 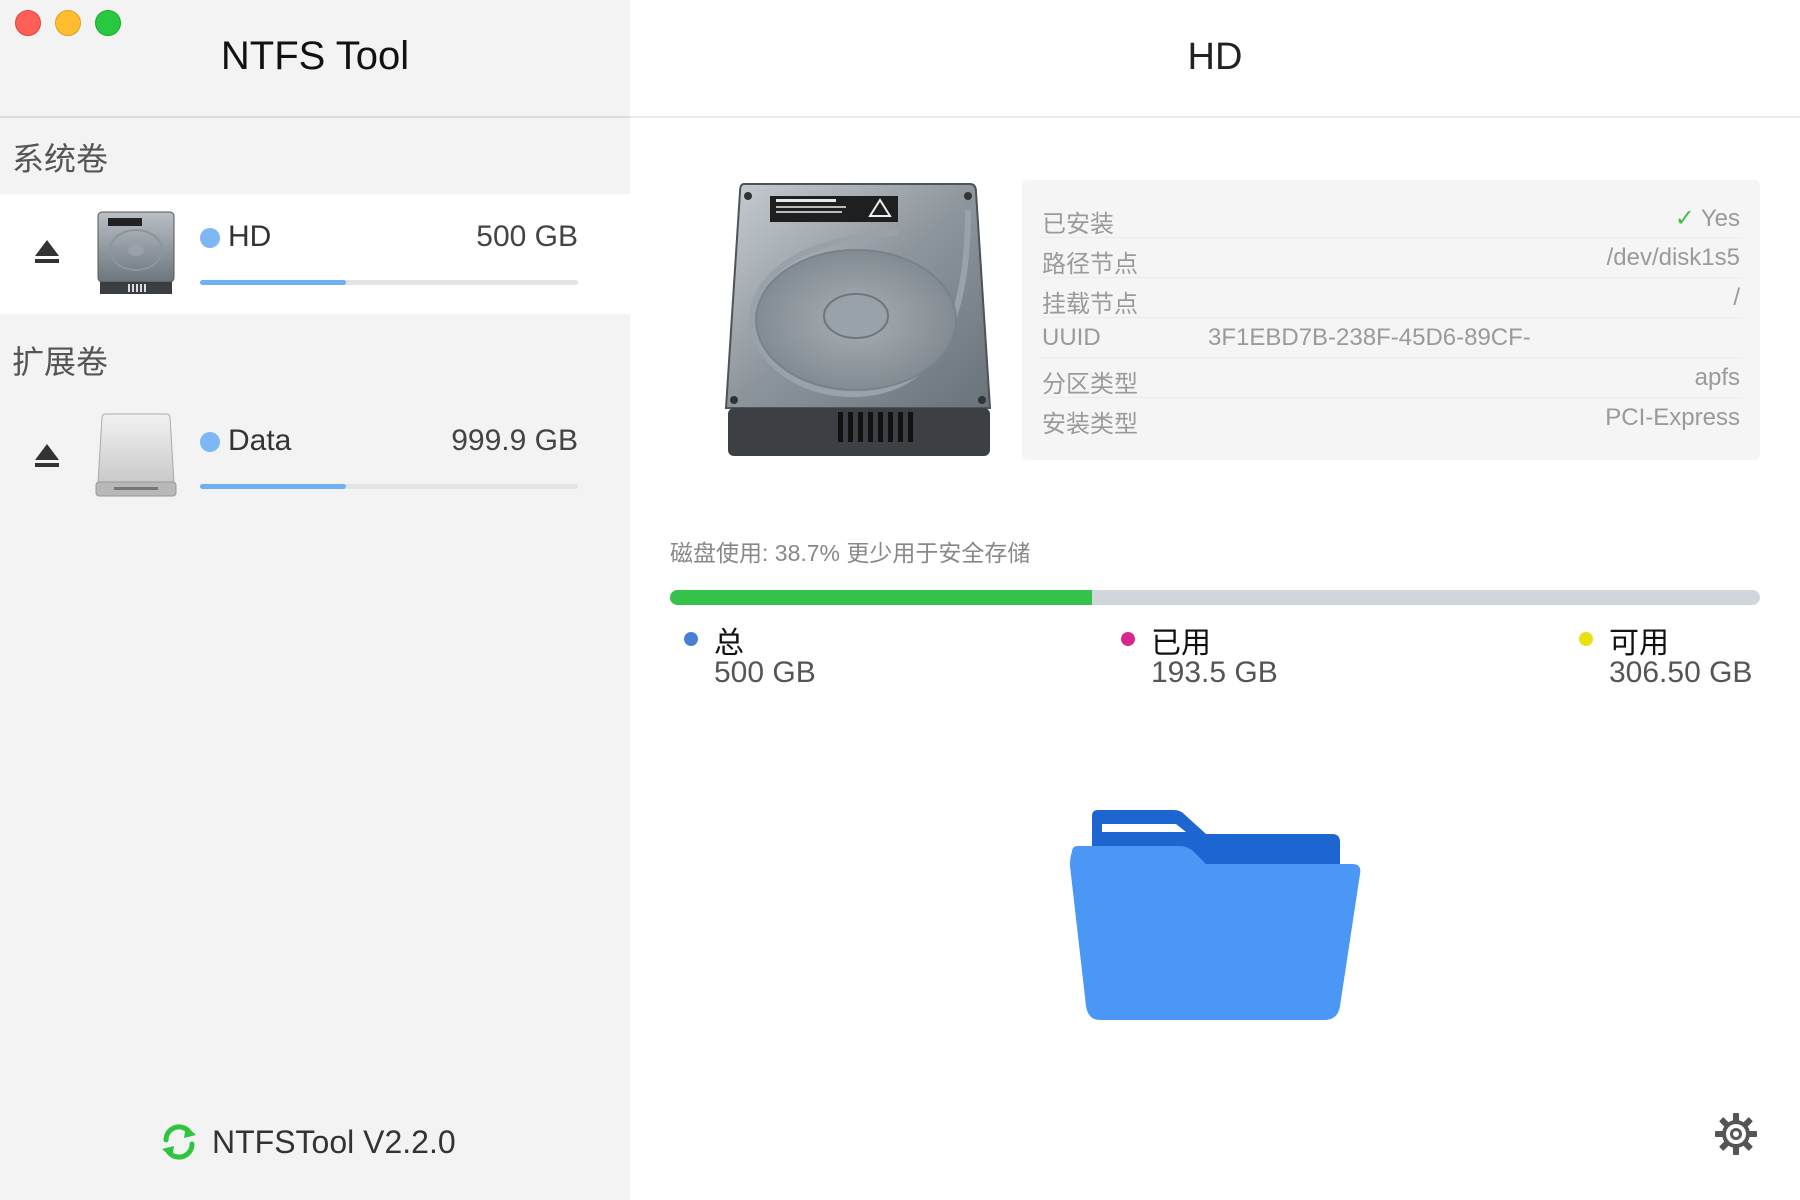 What do you see at coordinates (1673, 257) in the screenshot?
I see `info-value: /dev/disk1s5` at bounding box center [1673, 257].